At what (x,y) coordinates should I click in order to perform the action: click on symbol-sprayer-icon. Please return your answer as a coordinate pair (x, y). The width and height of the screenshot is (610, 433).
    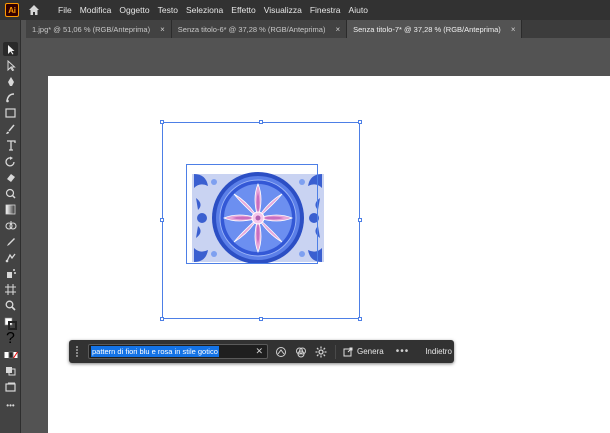
    Looking at the image, I should click on (10, 273).